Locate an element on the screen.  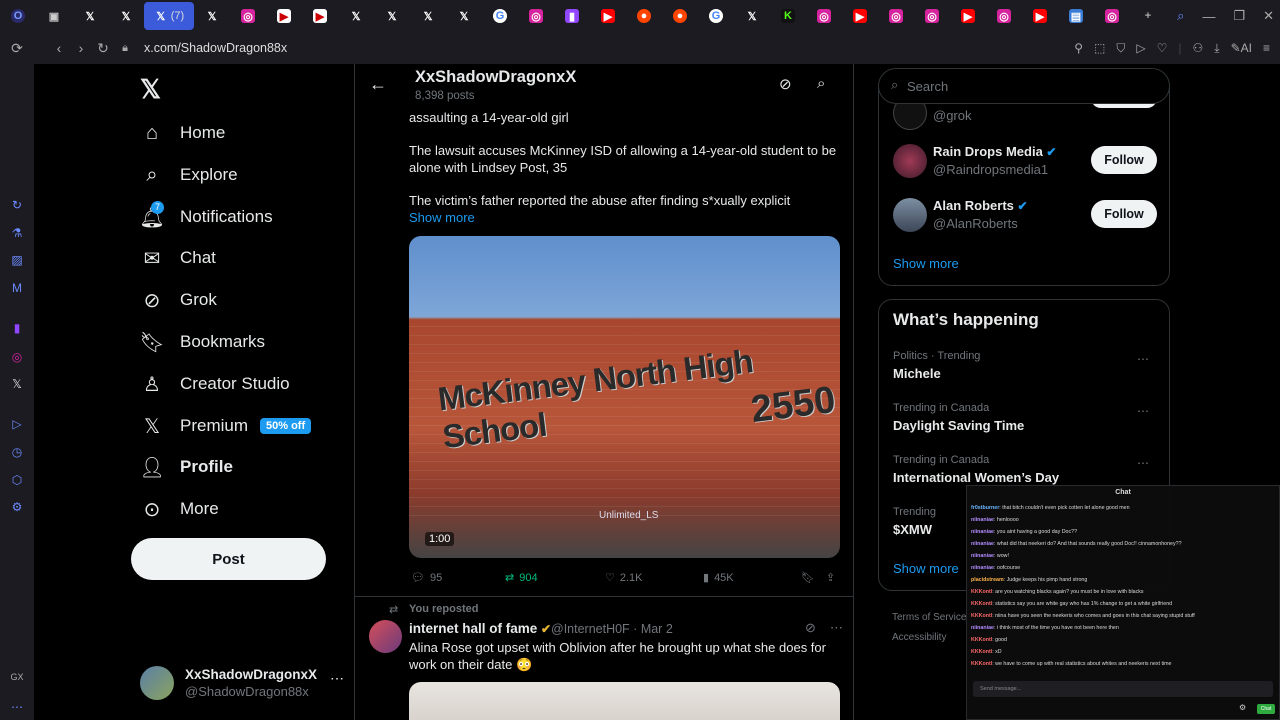
share-icon: ⇪ is located at coordinates (830, 577).